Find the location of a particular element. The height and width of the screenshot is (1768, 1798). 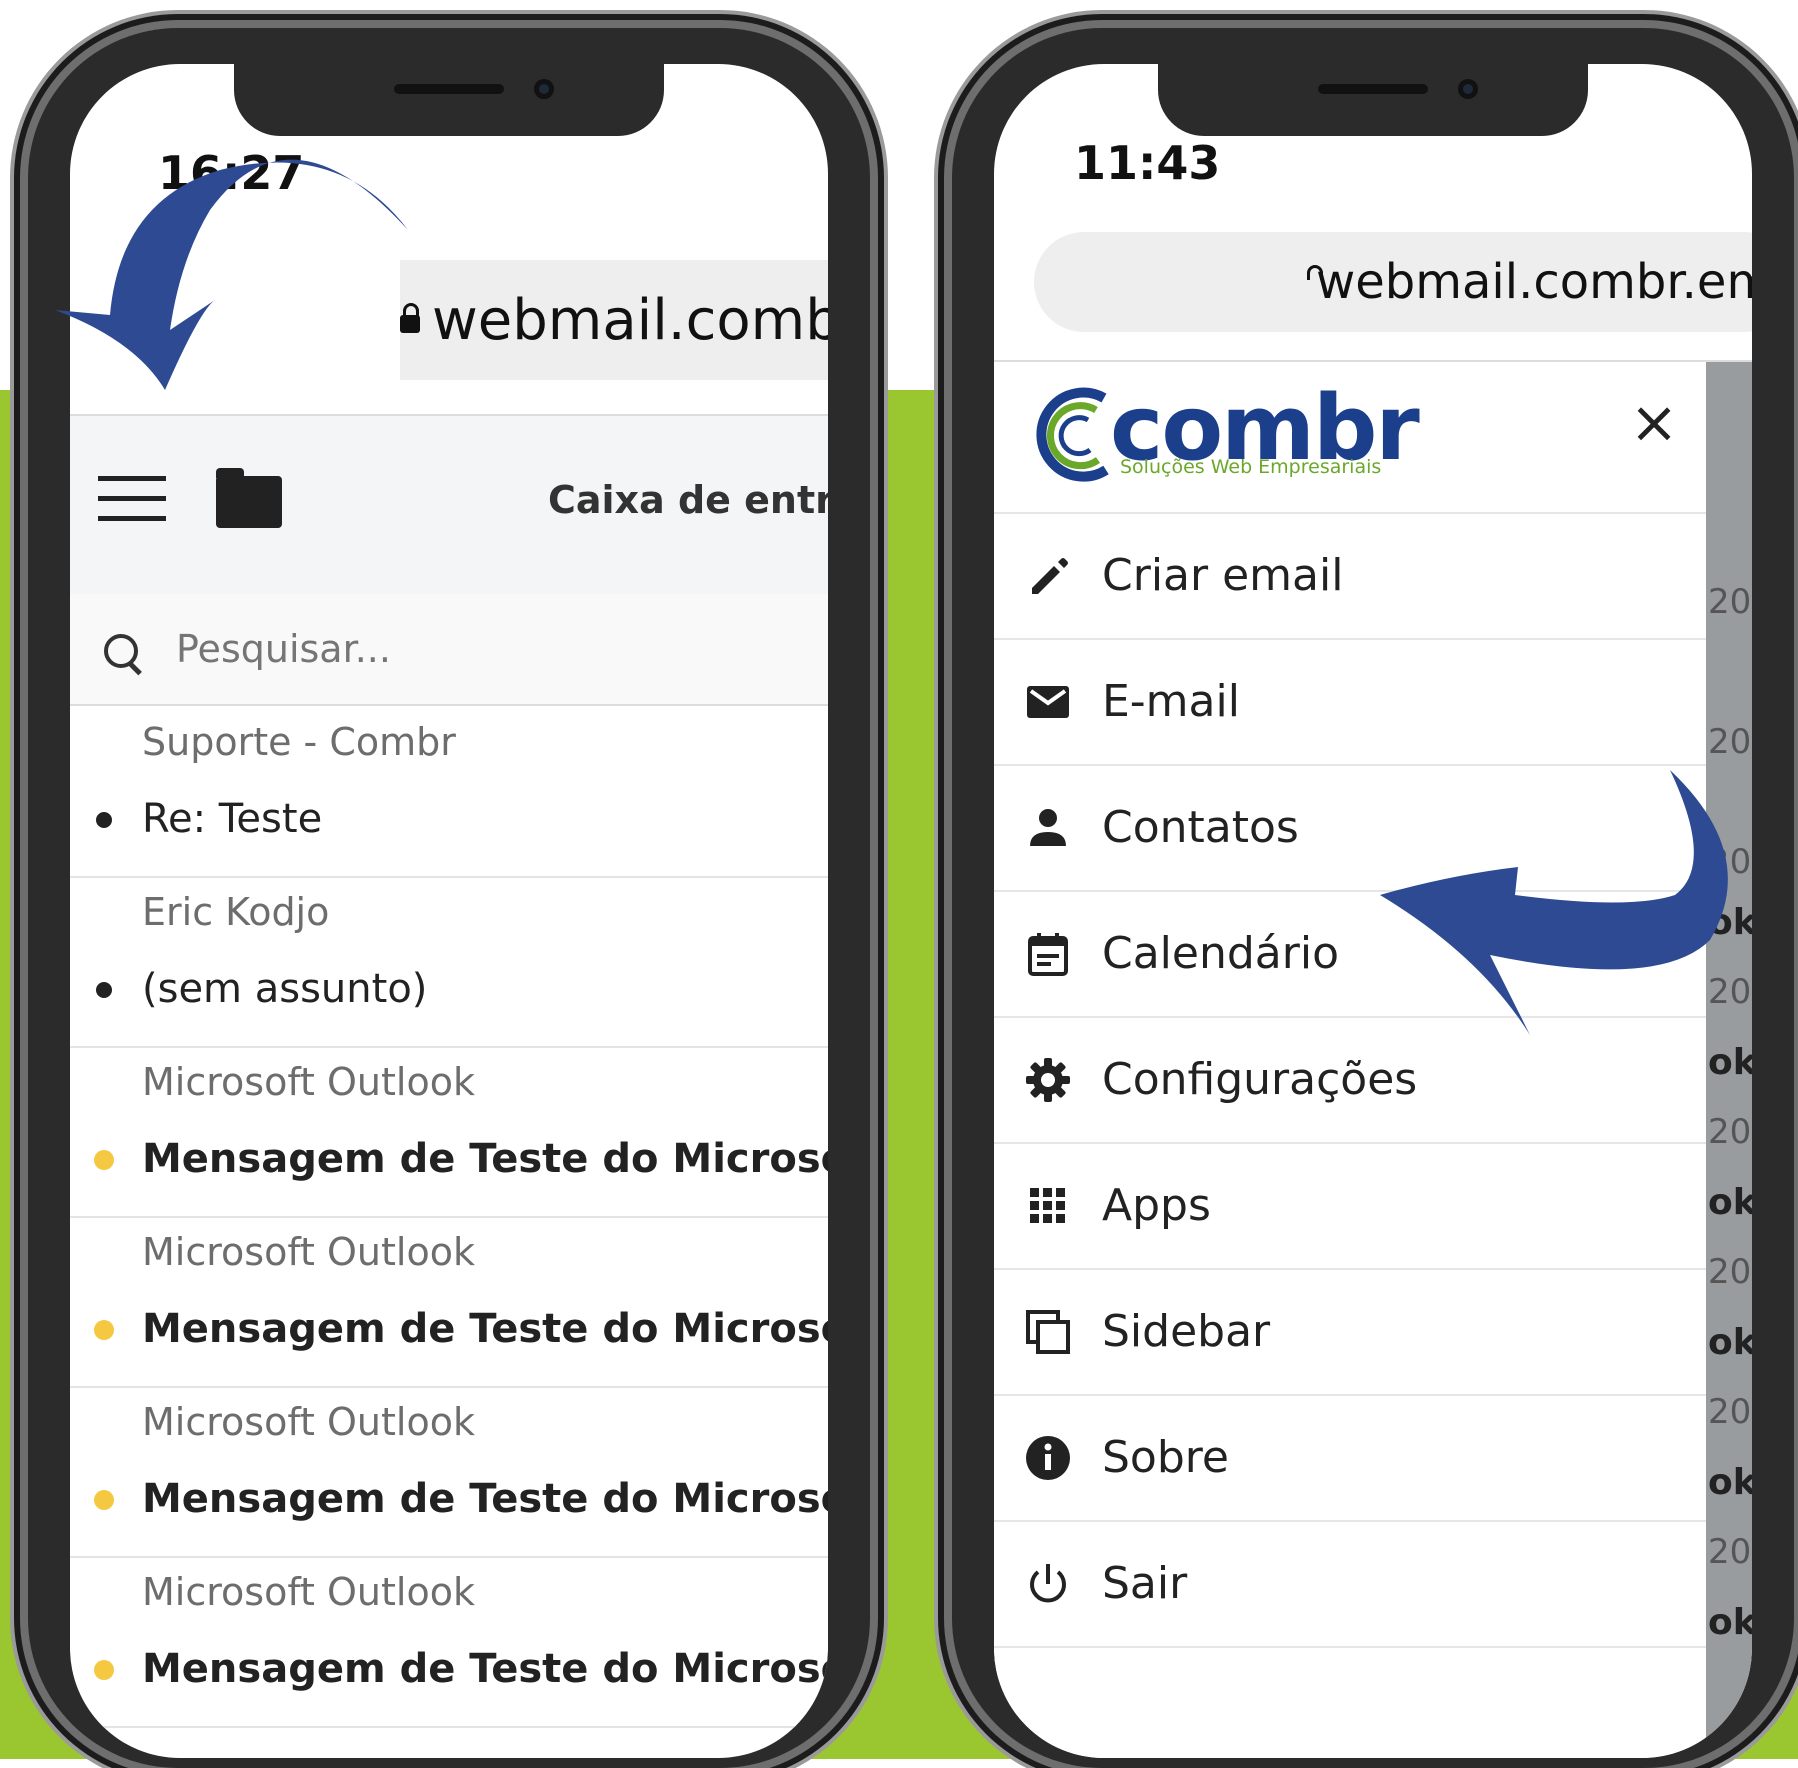

message-subject: Re: Teste is located at coordinates (232, 819).